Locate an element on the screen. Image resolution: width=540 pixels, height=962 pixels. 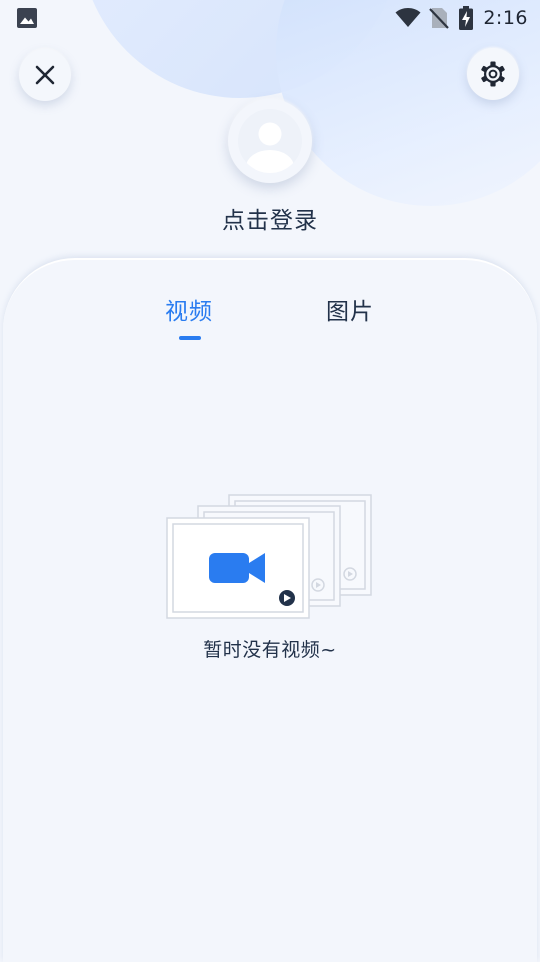
close-icon is located at coordinates (45, 75).